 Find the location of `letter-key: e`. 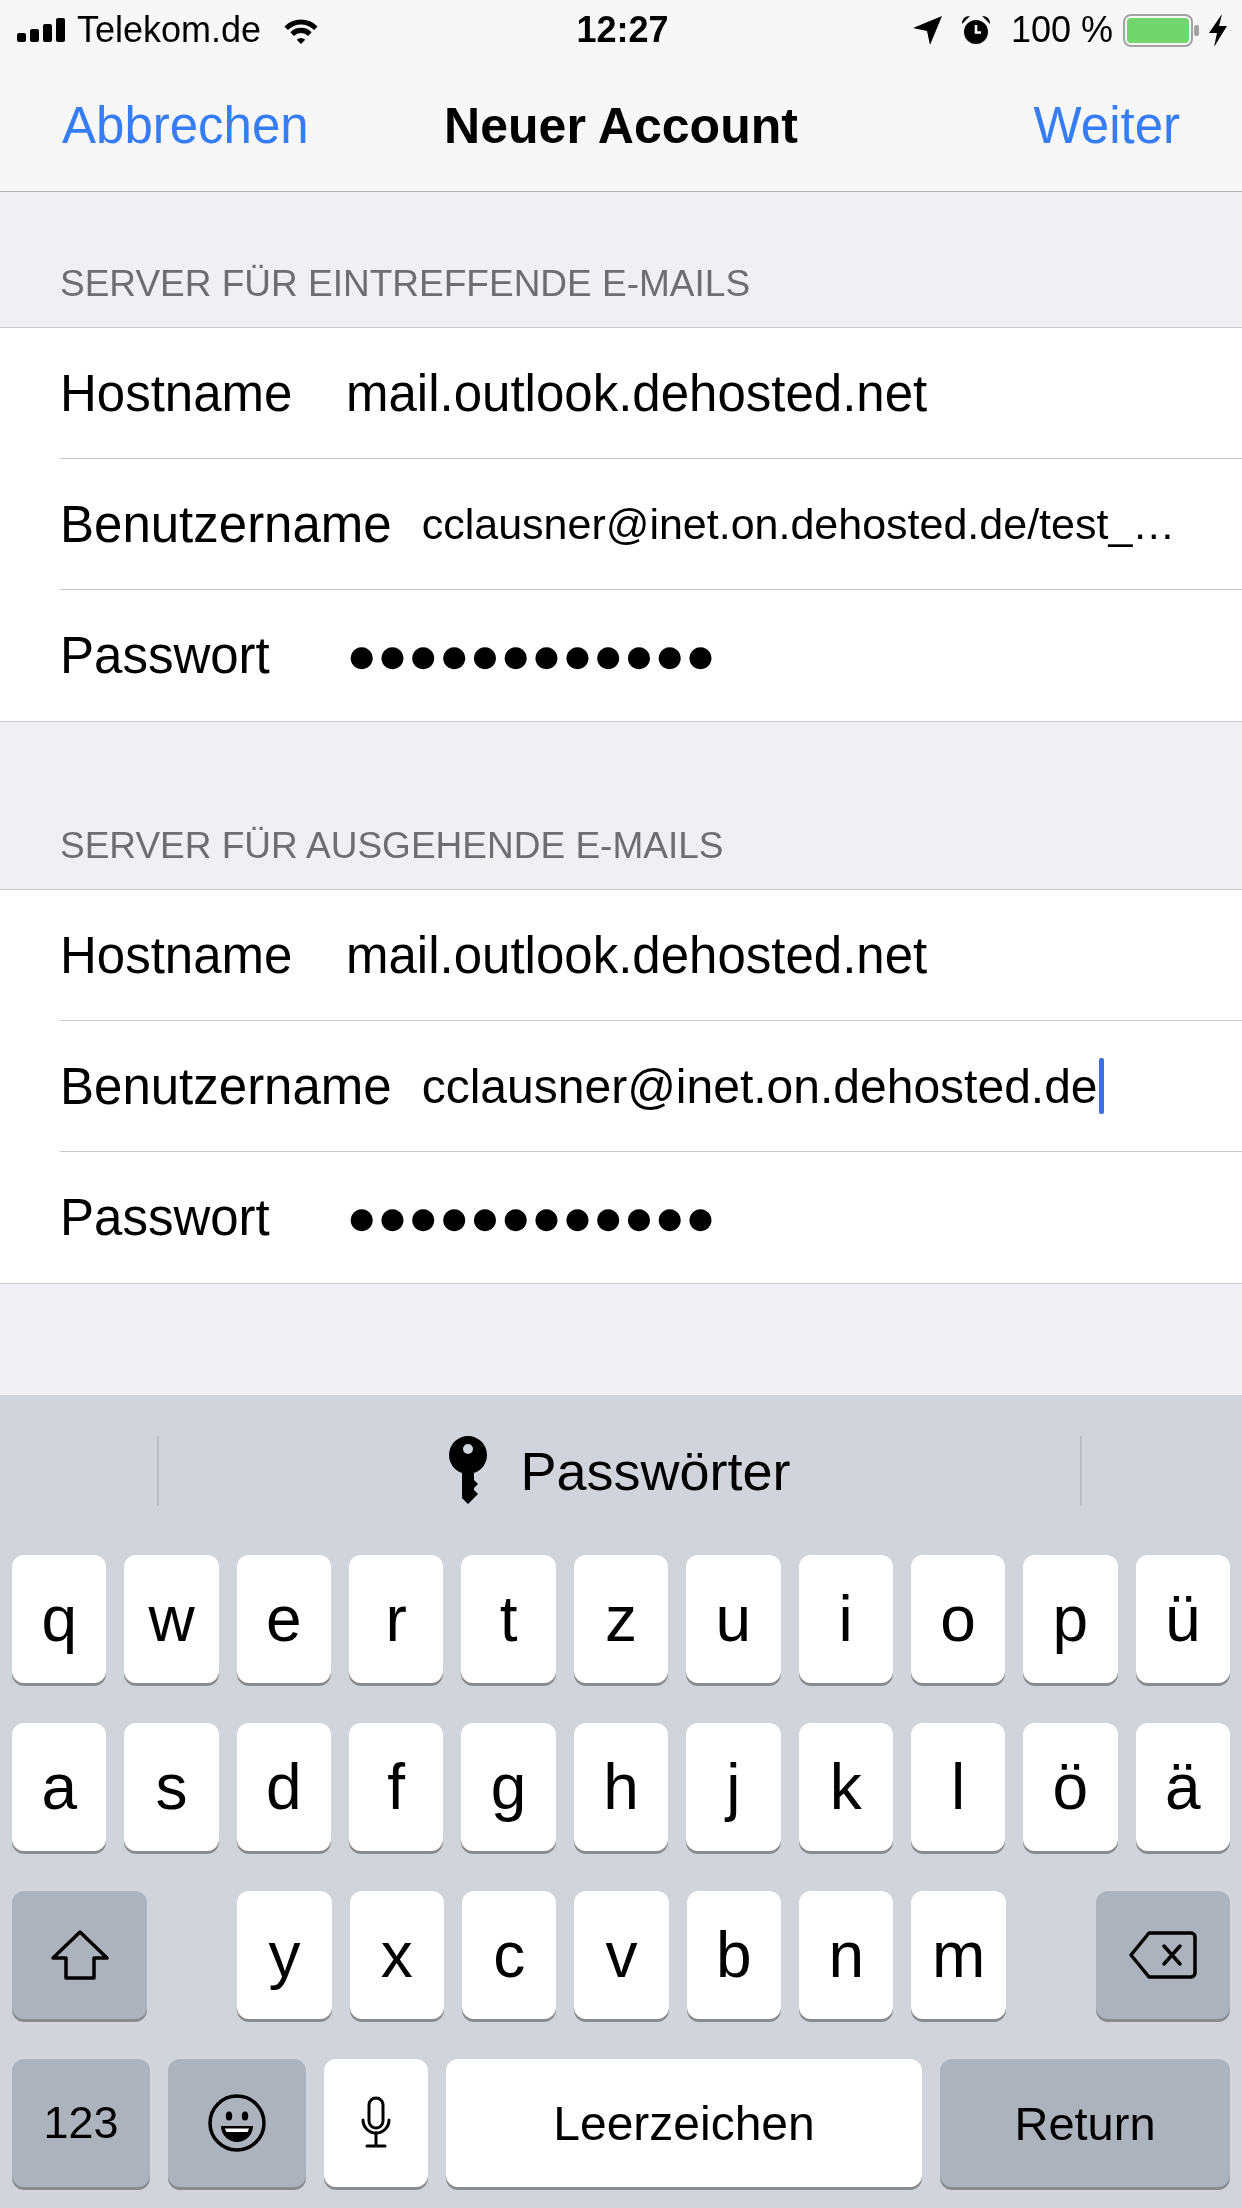

letter-key: e is located at coordinates (284, 1619).